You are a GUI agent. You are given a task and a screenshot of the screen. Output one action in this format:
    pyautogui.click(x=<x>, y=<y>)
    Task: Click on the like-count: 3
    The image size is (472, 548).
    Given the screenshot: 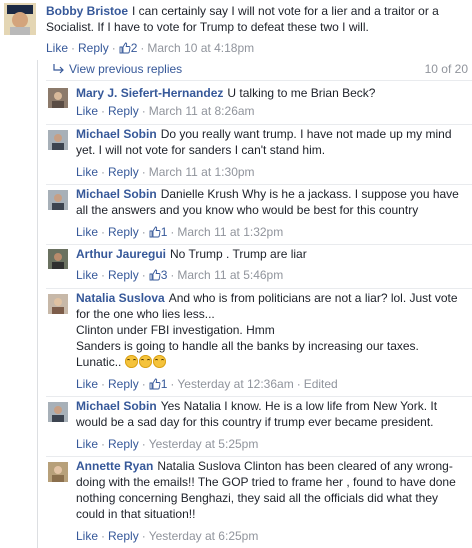 What is the action you would take?
    pyautogui.click(x=158, y=275)
    